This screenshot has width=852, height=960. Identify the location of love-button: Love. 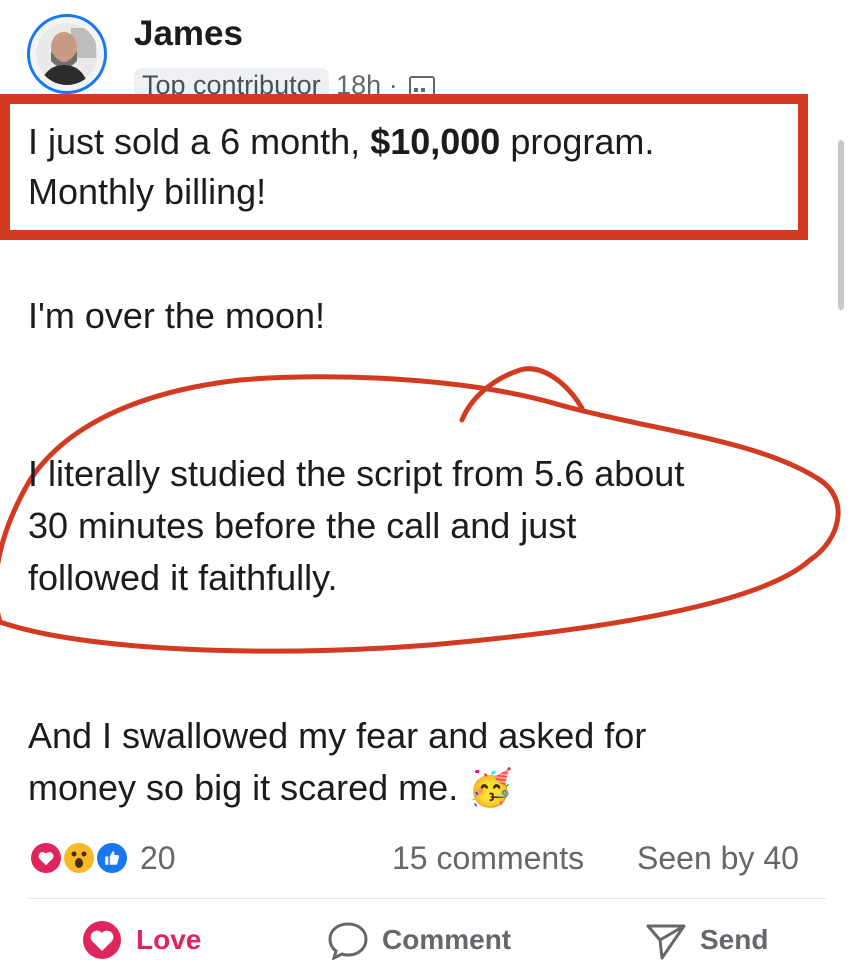
(140, 940).